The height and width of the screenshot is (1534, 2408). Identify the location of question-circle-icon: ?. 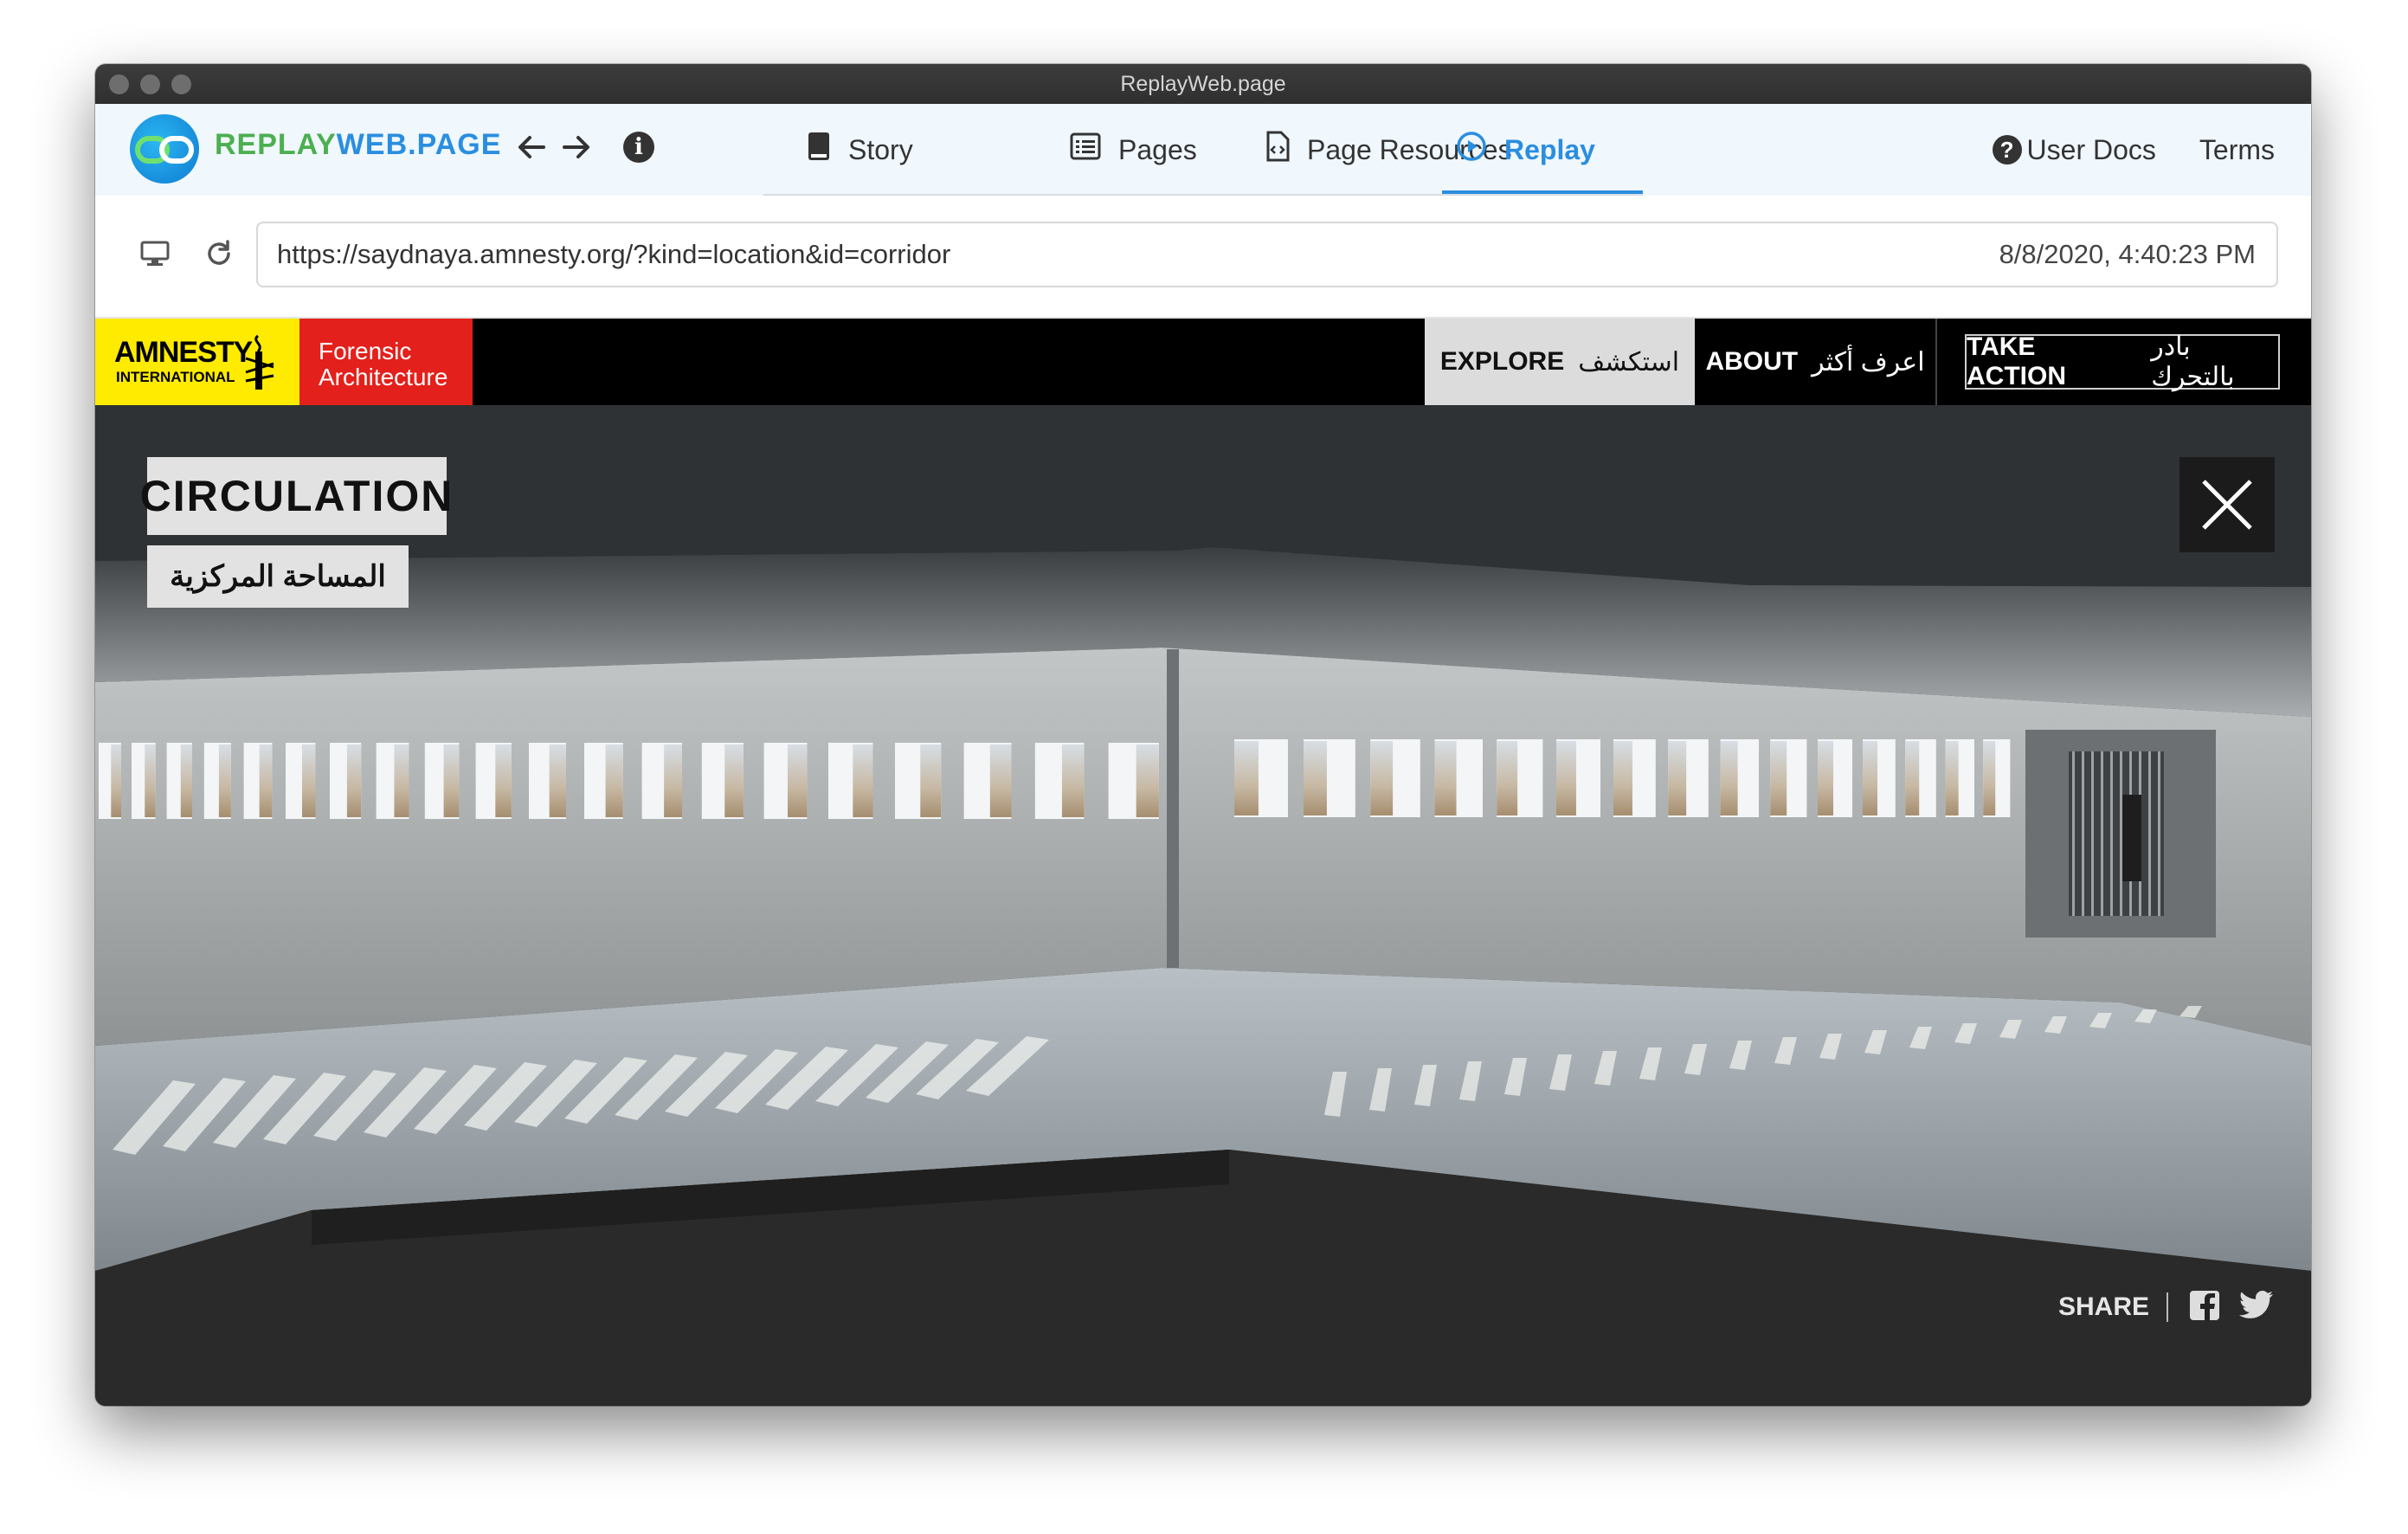
(2007, 149).